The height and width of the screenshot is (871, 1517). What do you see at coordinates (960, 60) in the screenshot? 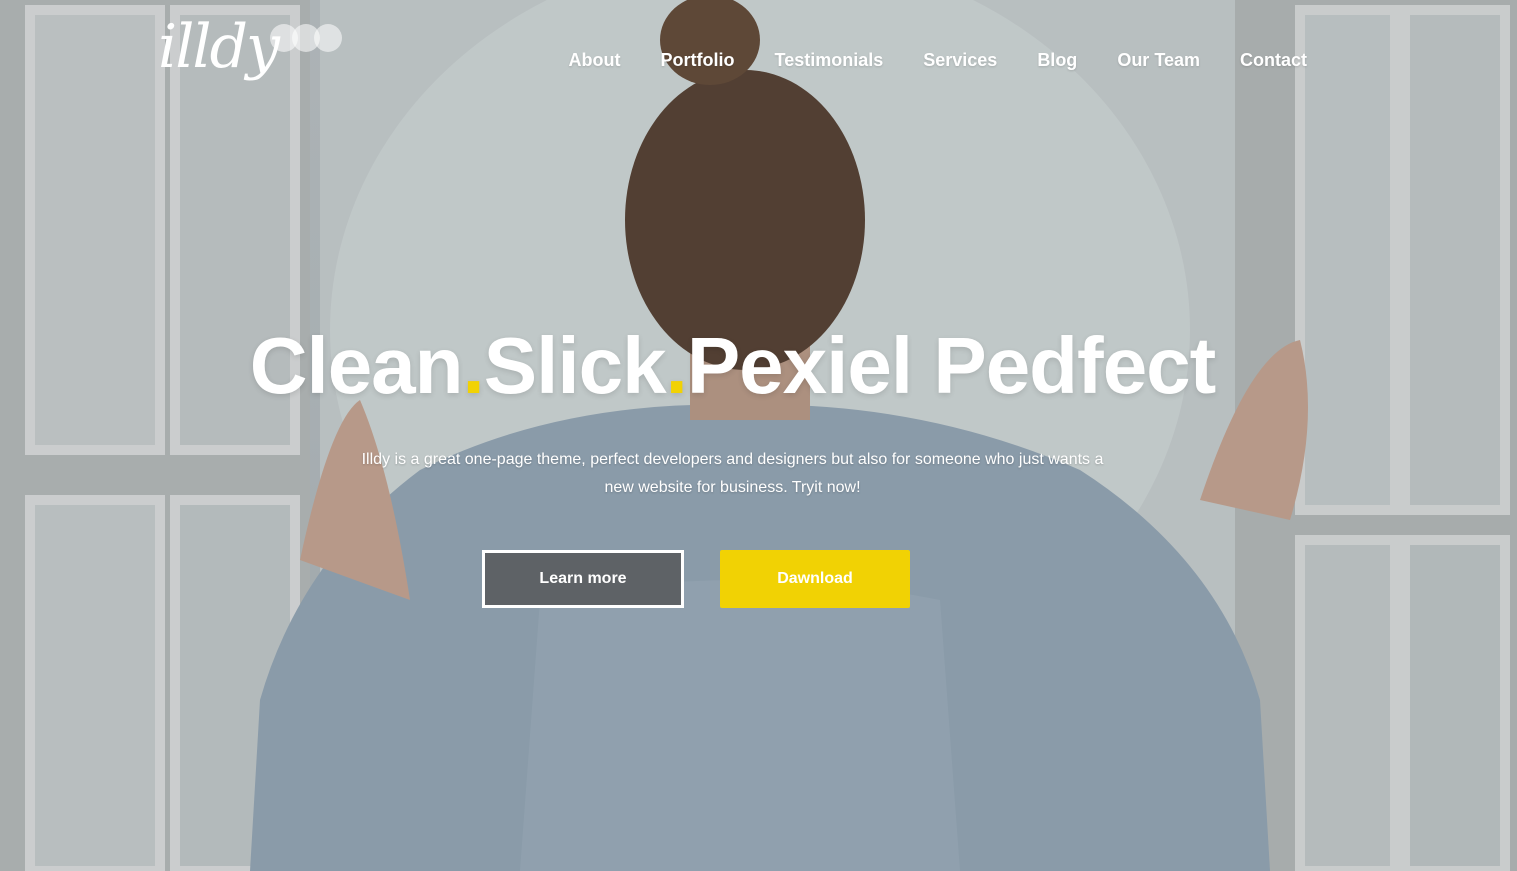
I see `nav-item-services: Services` at bounding box center [960, 60].